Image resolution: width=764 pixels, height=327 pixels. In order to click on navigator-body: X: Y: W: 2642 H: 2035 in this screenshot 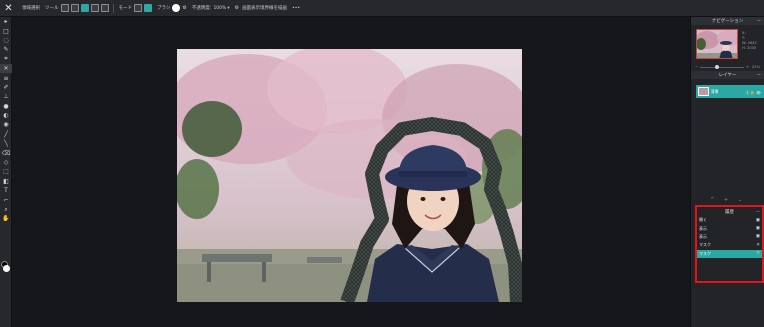, I will do `click(727, 44)`.